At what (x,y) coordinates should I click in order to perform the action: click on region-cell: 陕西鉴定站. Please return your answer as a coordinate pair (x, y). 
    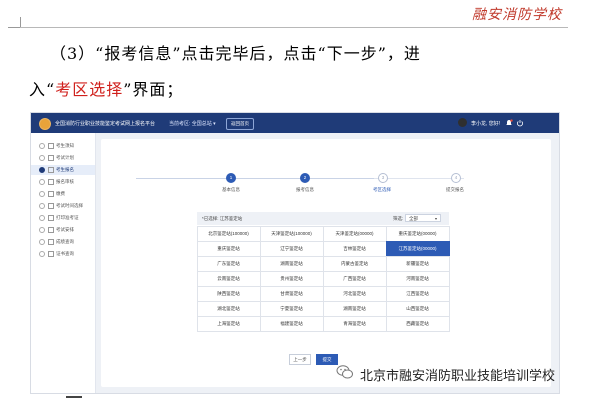
    Looking at the image, I should click on (228, 293).